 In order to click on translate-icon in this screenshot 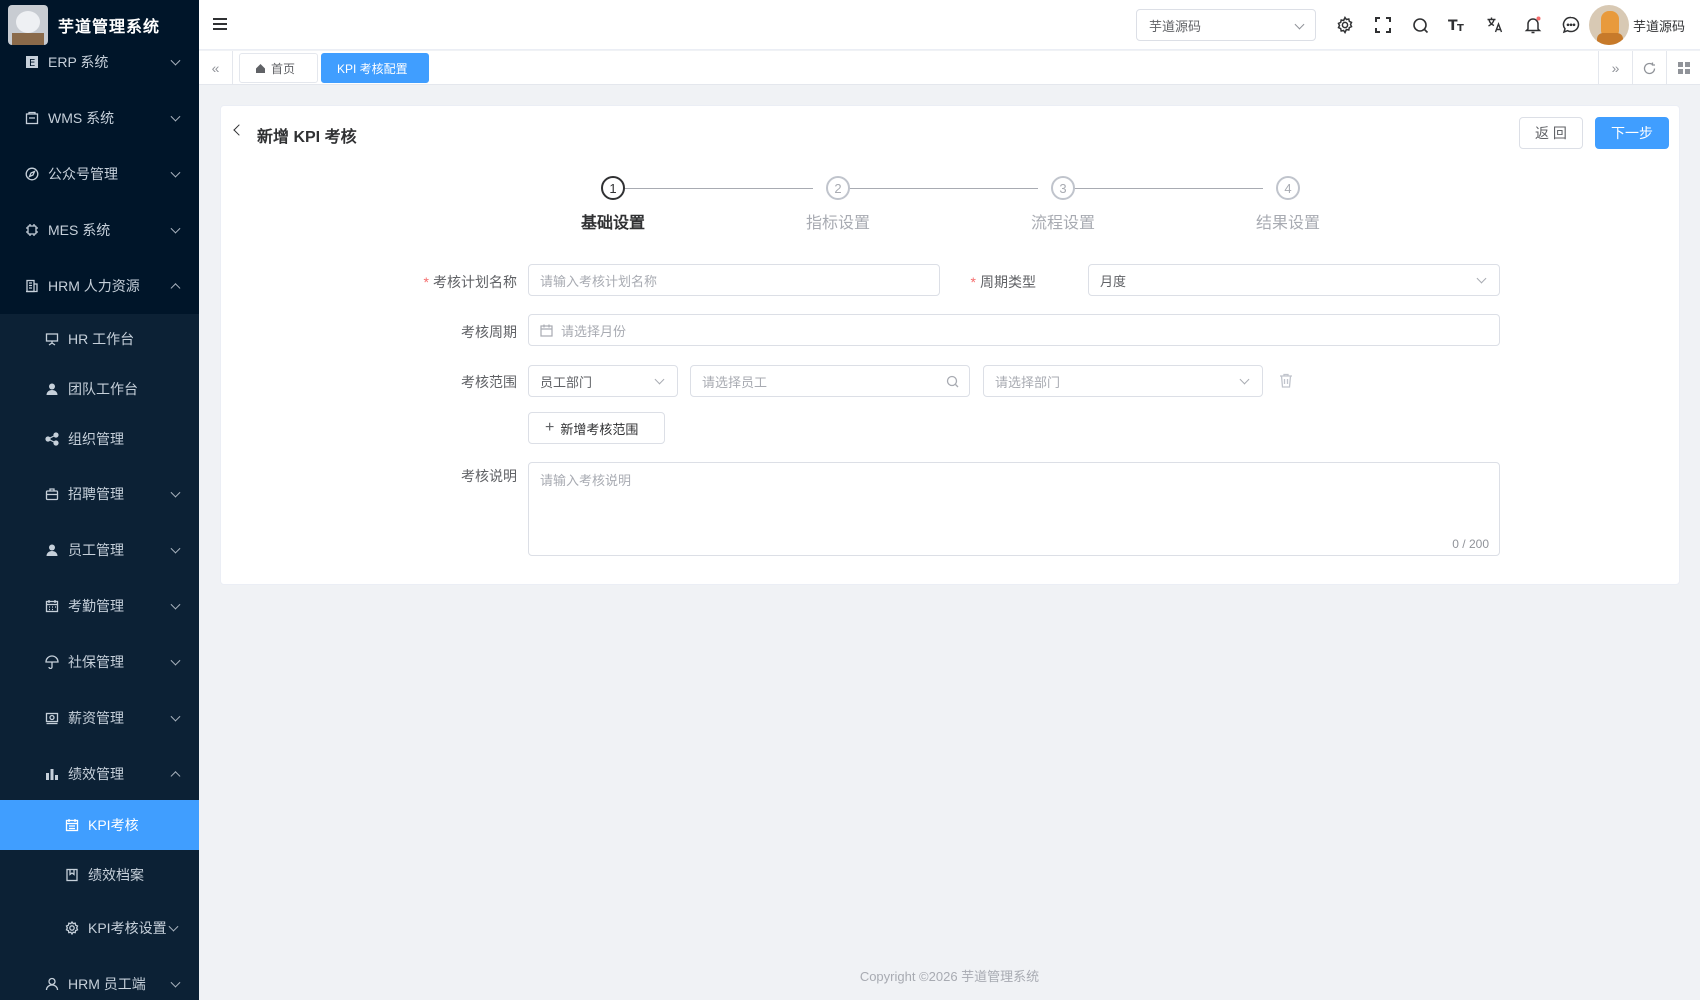, I will do `click(1495, 25)`.